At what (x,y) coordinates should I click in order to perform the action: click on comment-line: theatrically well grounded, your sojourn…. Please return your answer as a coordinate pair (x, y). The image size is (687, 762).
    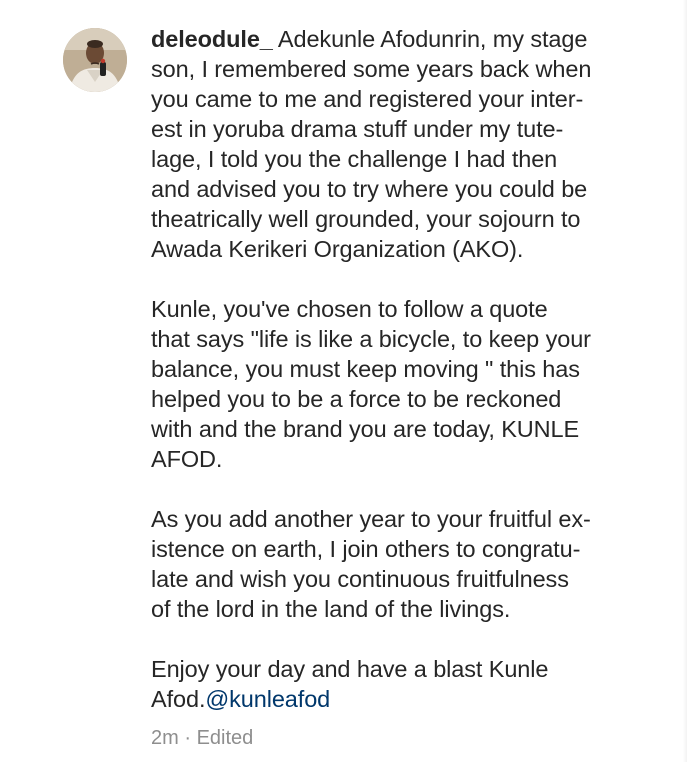
    Looking at the image, I should click on (366, 219).